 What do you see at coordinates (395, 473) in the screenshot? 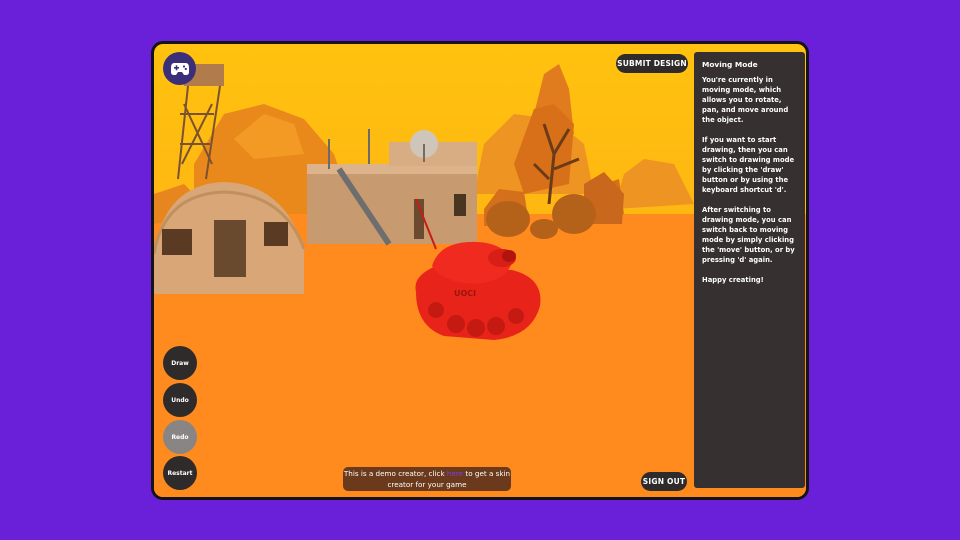
I see `banner-prefix: This is a demo creator, click` at bounding box center [395, 473].